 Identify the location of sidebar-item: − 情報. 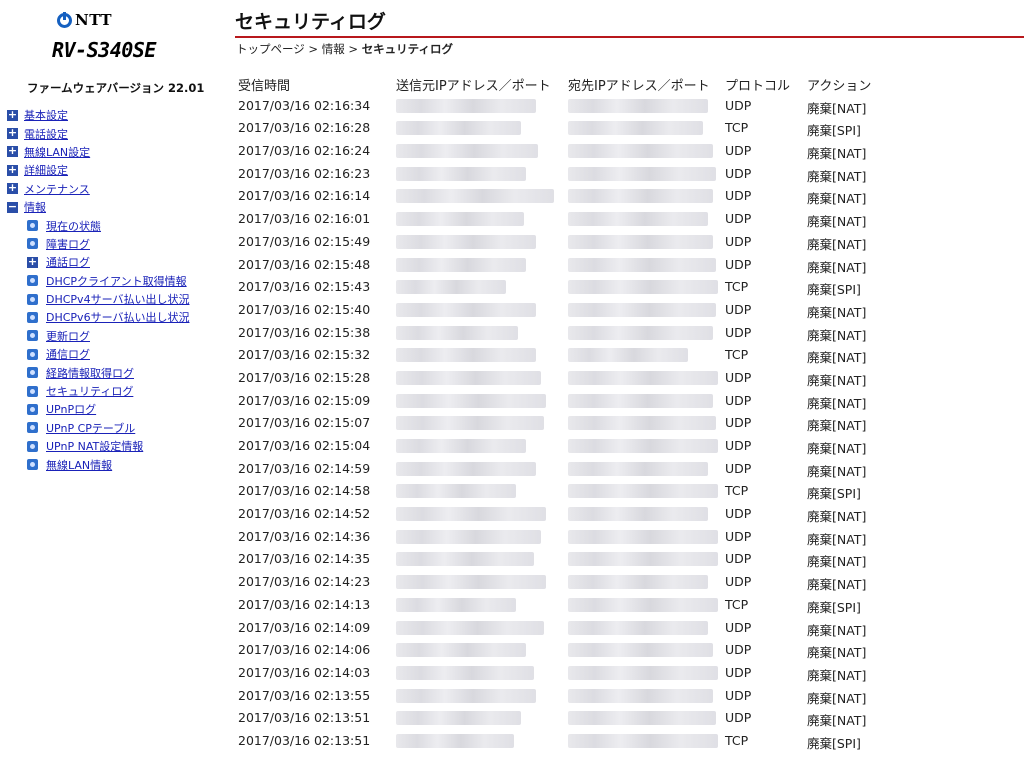
(98, 207).